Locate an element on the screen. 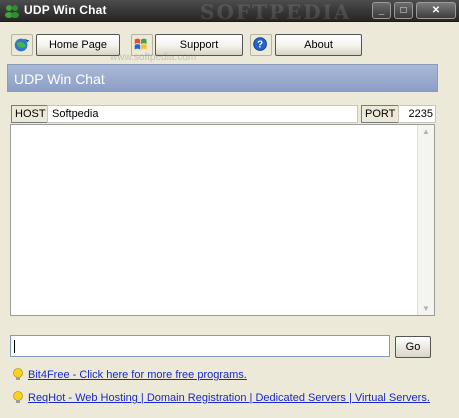 Image resolution: width=459 pixels, height=418 pixels. minimize-icon: _ is located at coordinates (381, 10).